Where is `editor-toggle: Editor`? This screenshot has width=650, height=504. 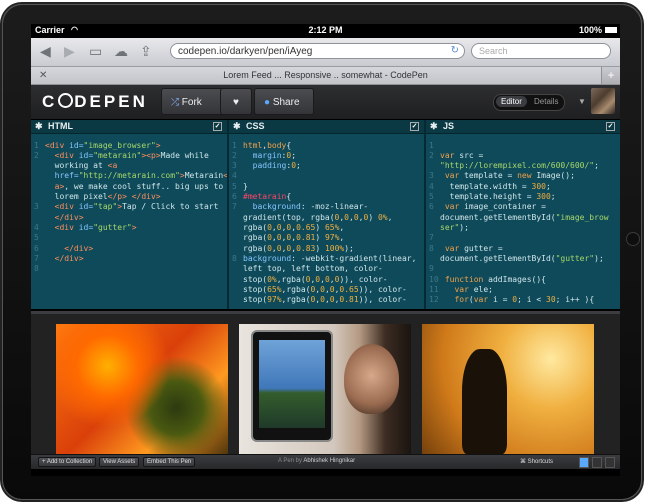 editor-toggle: Editor is located at coordinates (511, 101).